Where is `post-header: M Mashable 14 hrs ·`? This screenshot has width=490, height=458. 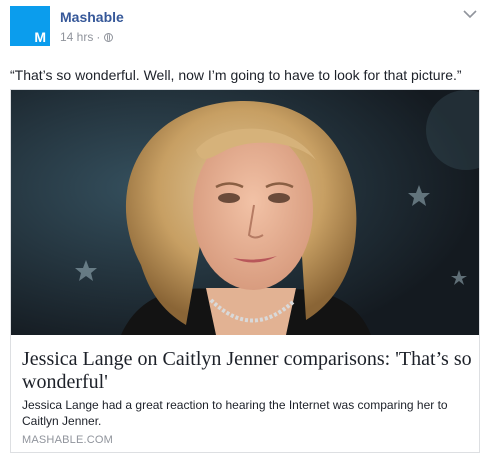 post-header: M Mashable 14 hrs · is located at coordinates (245, 27).